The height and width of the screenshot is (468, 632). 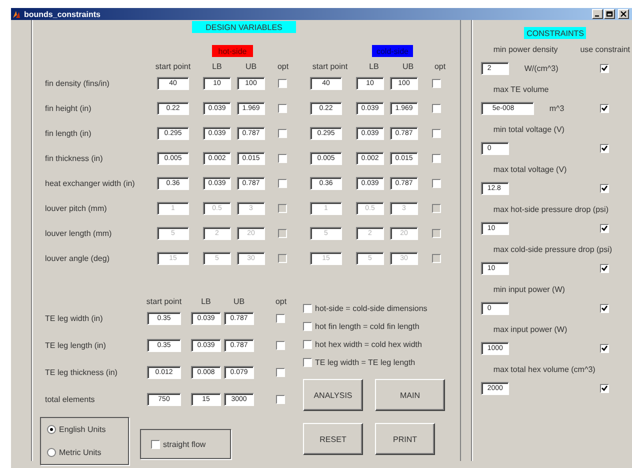 What do you see at coordinates (525, 49) in the screenshot?
I see `constraint-label: min power density` at bounding box center [525, 49].